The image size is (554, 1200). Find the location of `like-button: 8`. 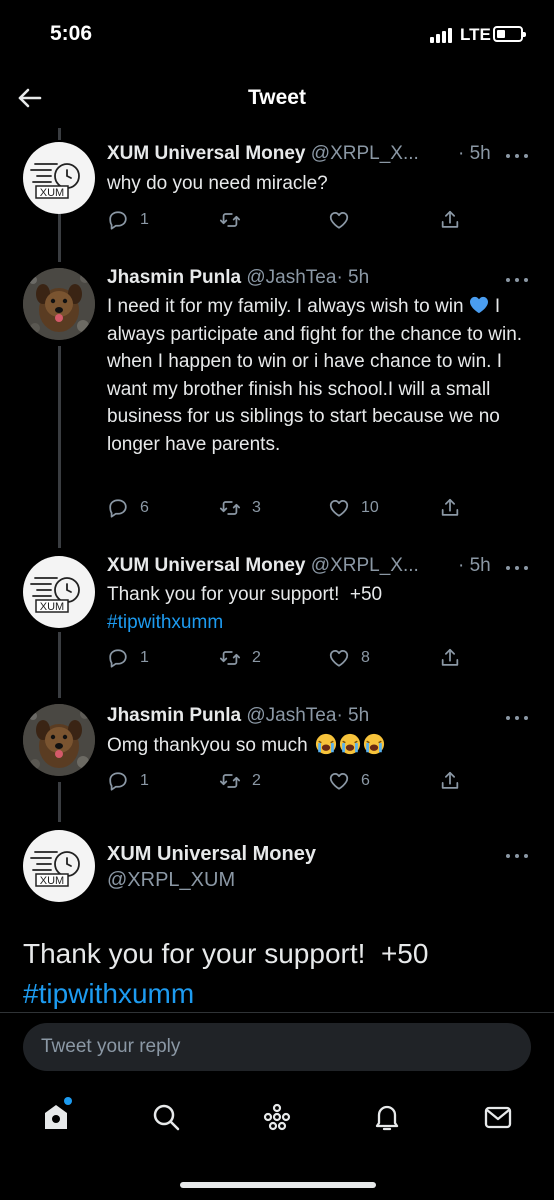

like-button: 8 is located at coordinates (349, 658).